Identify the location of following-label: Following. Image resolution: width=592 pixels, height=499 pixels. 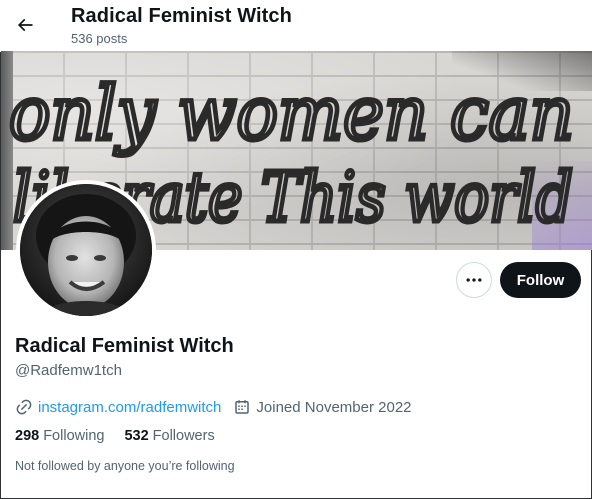
(74, 436).